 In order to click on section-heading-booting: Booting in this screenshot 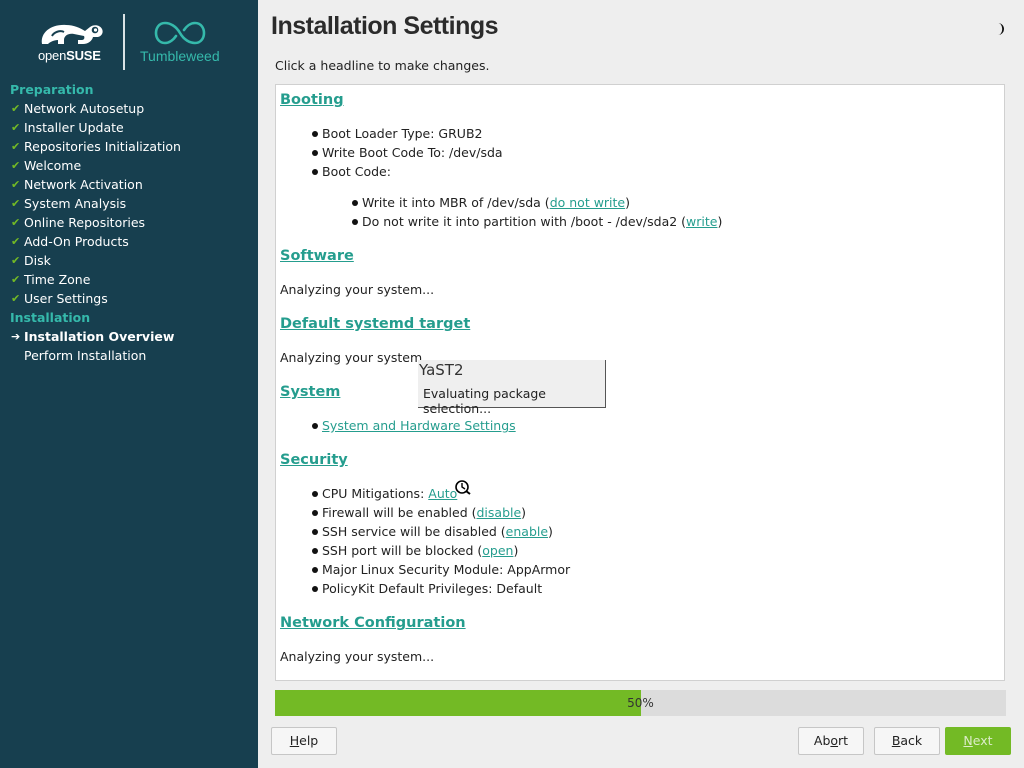, I will do `click(312, 100)`.